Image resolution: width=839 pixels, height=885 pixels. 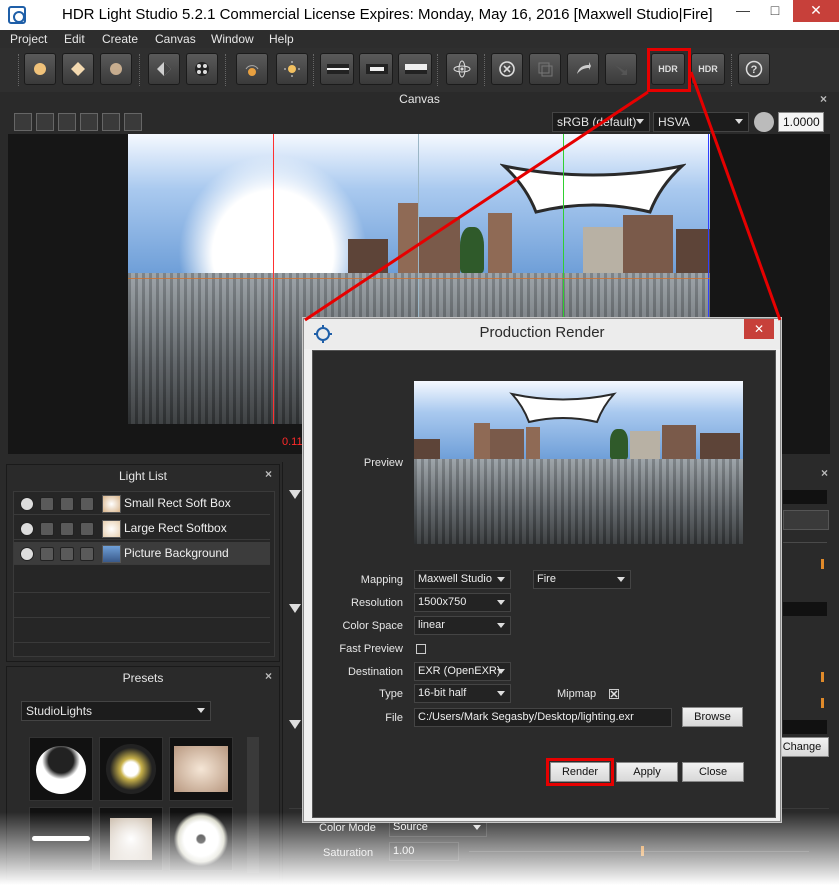 I want to click on canvas-close-icon: ×, so click(x=823, y=99).